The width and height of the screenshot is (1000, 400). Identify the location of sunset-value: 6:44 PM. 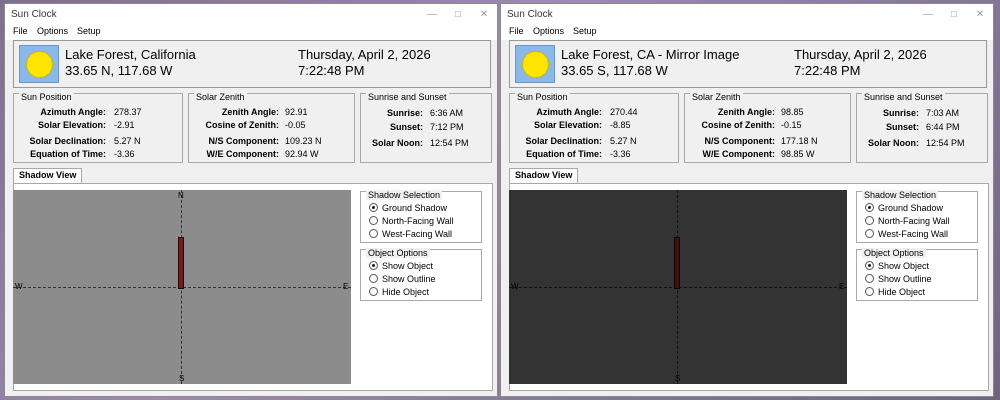
(943, 127).